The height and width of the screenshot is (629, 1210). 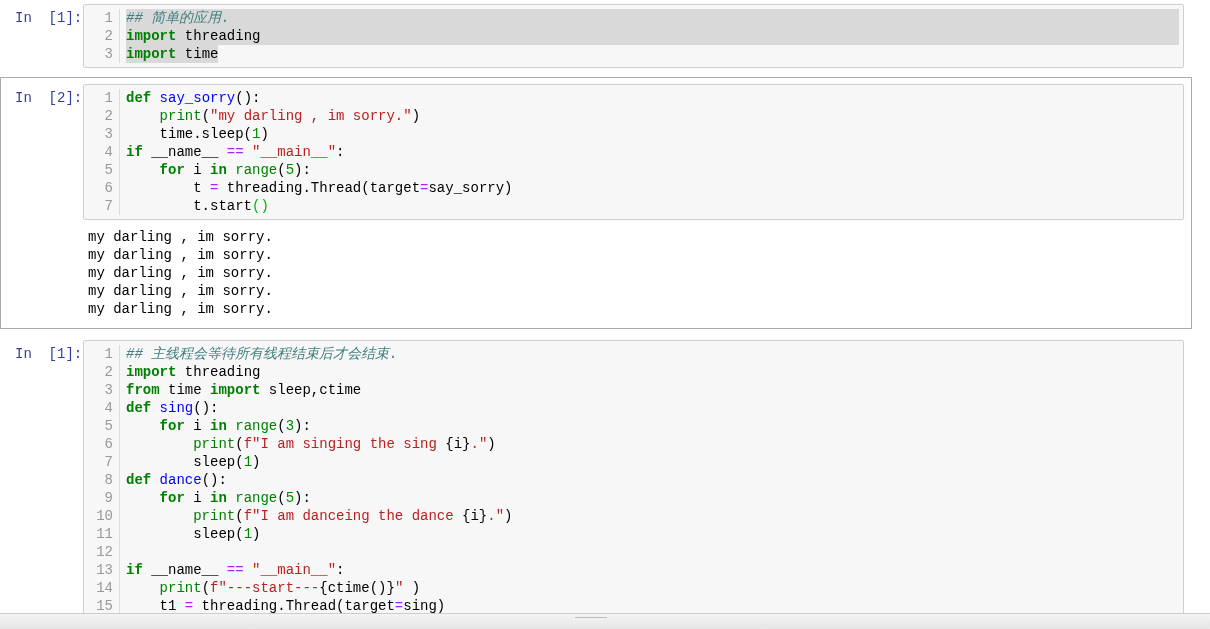 What do you see at coordinates (262, 354) in the screenshot?
I see `code-line: ## 主线程会等待所有线程结束后才会结束.` at bounding box center [262, 354].